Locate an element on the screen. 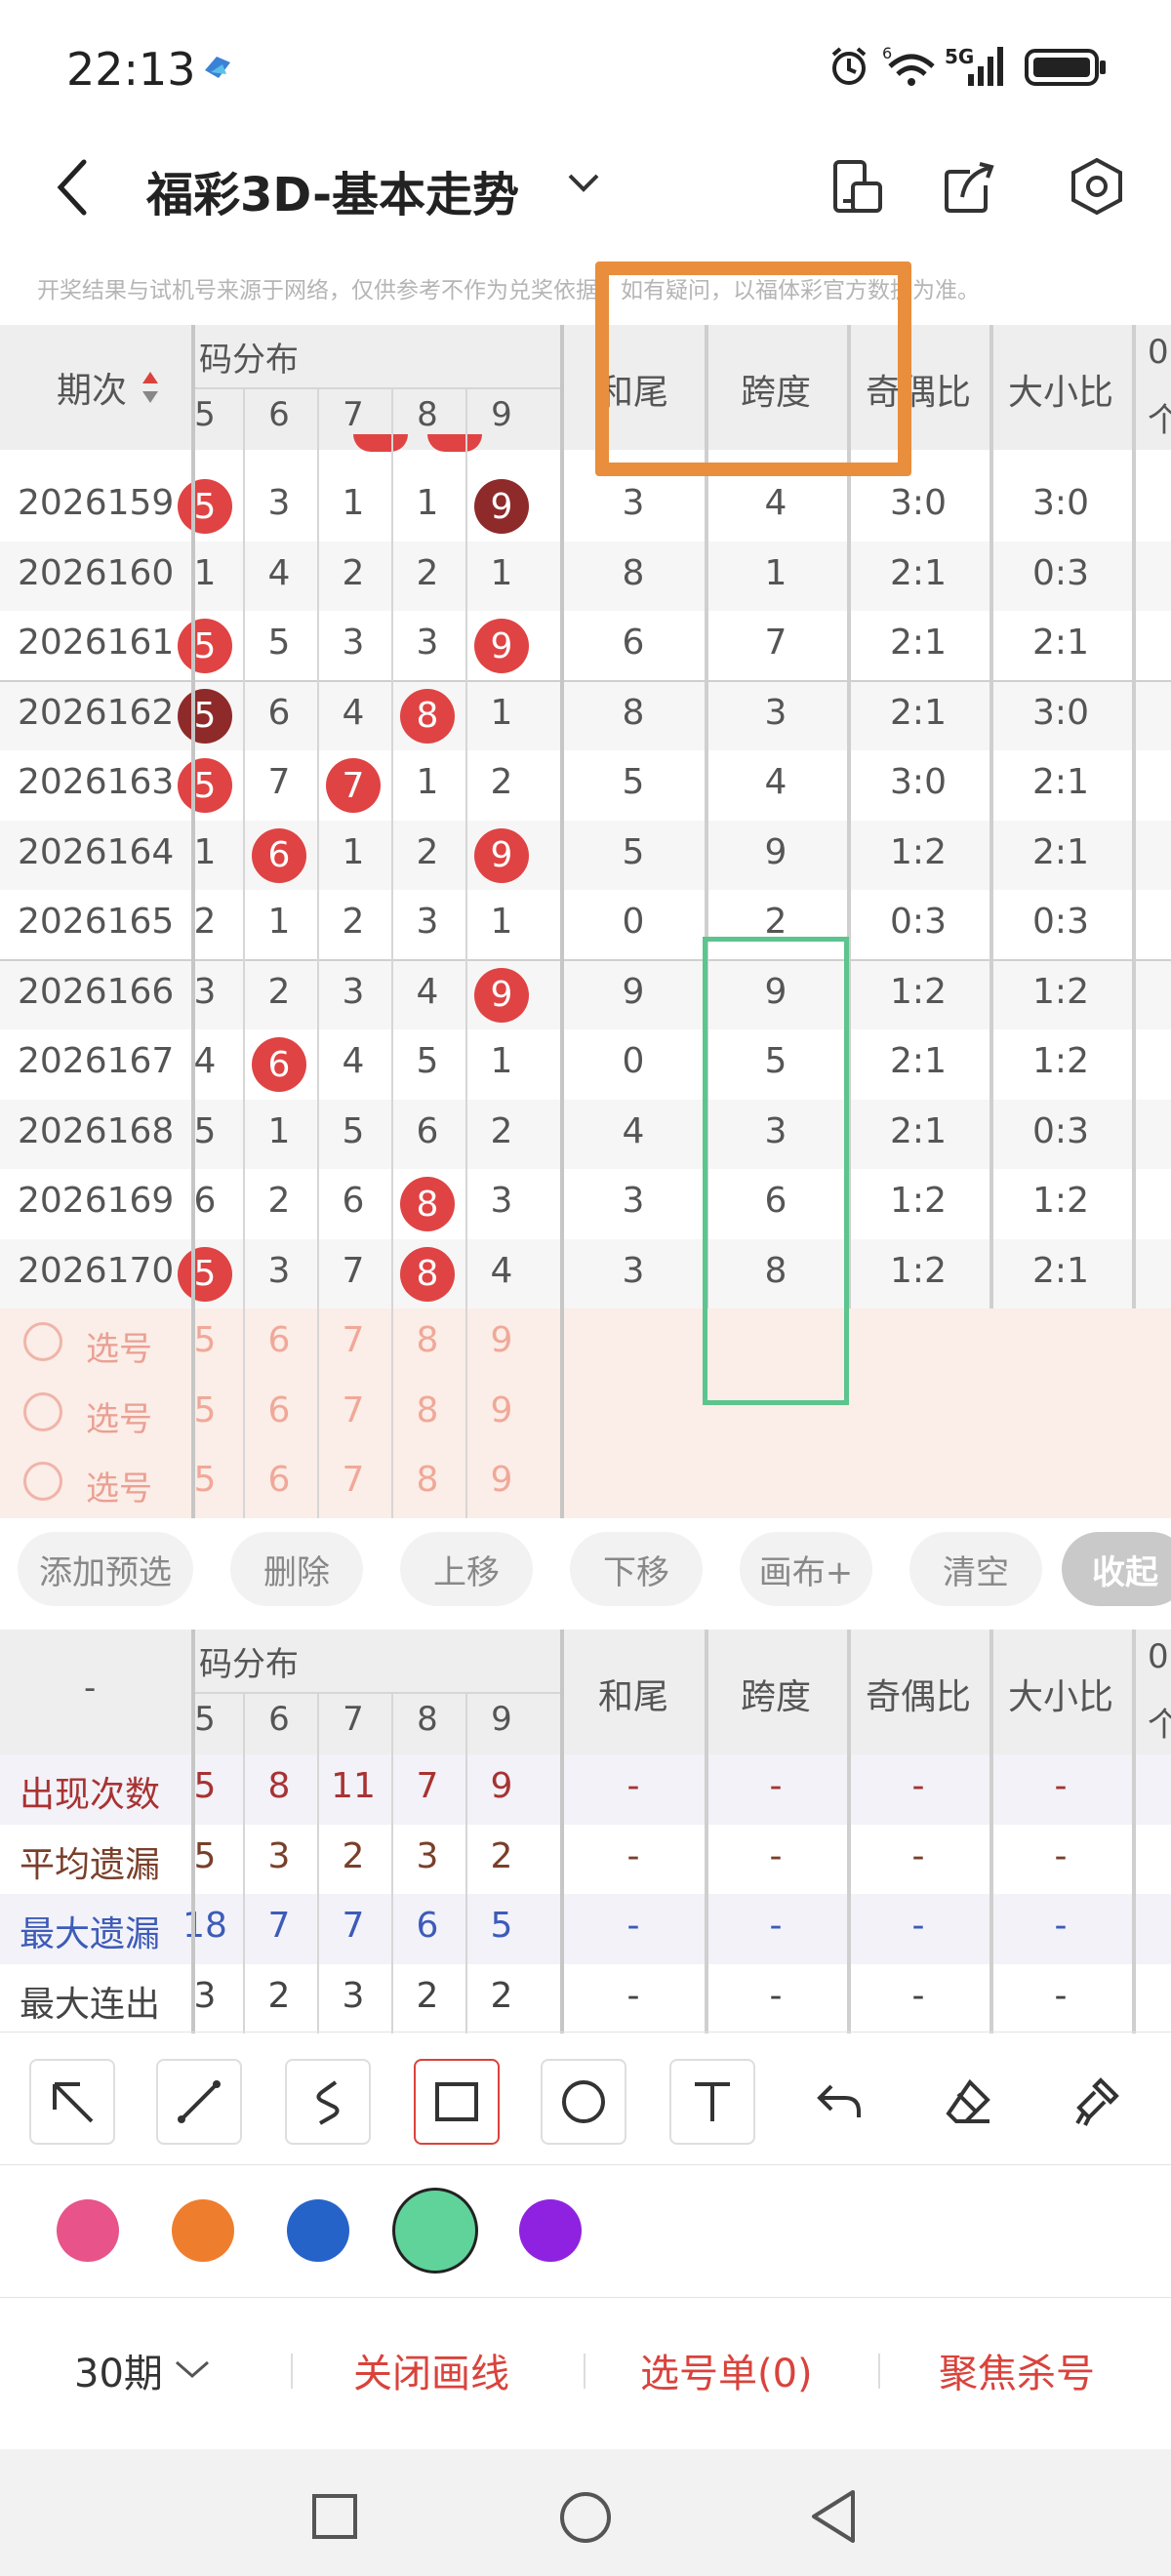 Image resolution: width=1171 pixels, height=2576 pixels. table-row: 2026162 5 6 4 8 1 8 3 2:1 3:0 is located at coordinates (585, 715).